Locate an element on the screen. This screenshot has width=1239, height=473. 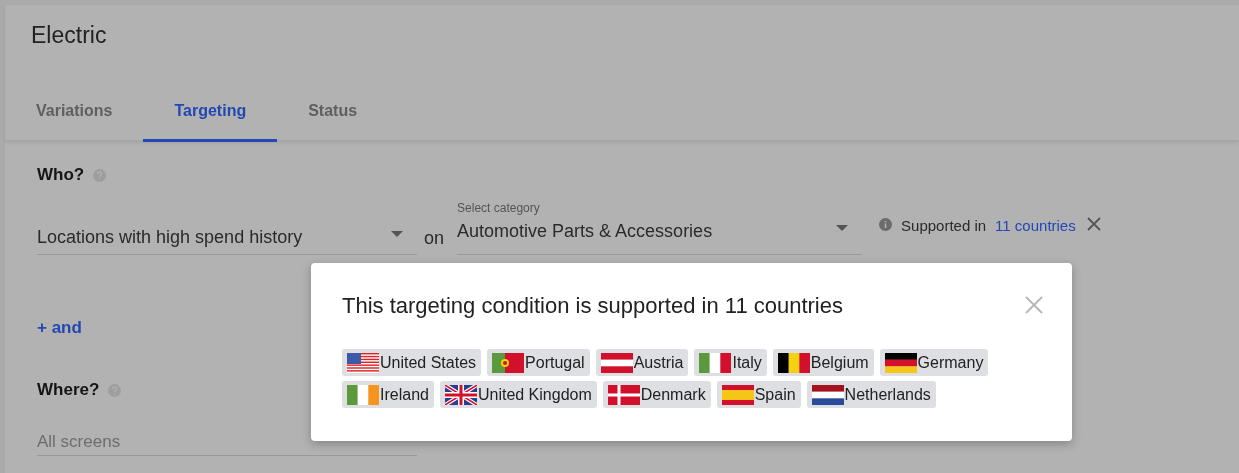
tab: Variations is located at coordinates (74, 118).